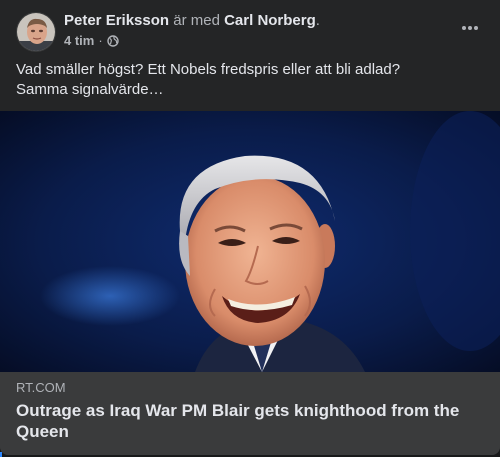 The image size is (500, 457). I want to click on avatar-image, so click(36, 32).